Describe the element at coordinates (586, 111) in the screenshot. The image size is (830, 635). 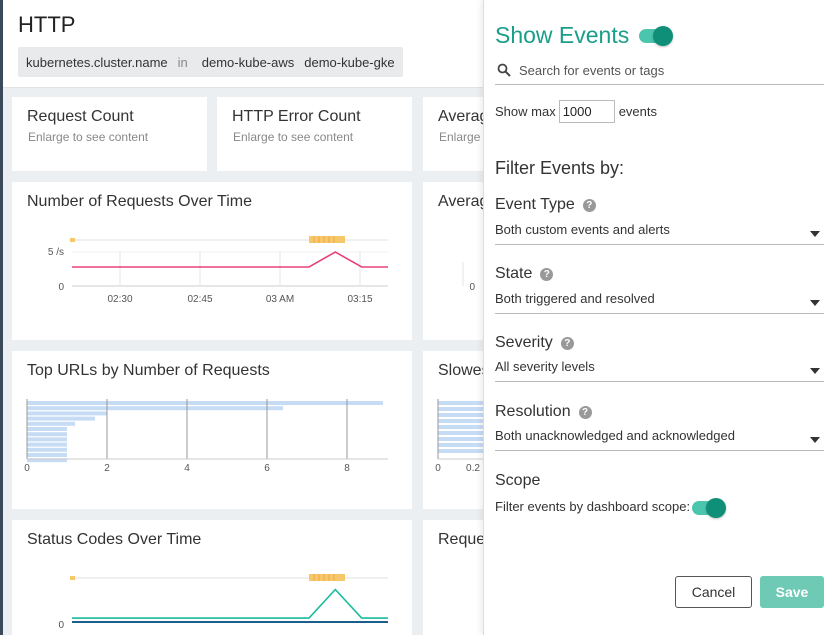
I see `show-max-input` at that location.